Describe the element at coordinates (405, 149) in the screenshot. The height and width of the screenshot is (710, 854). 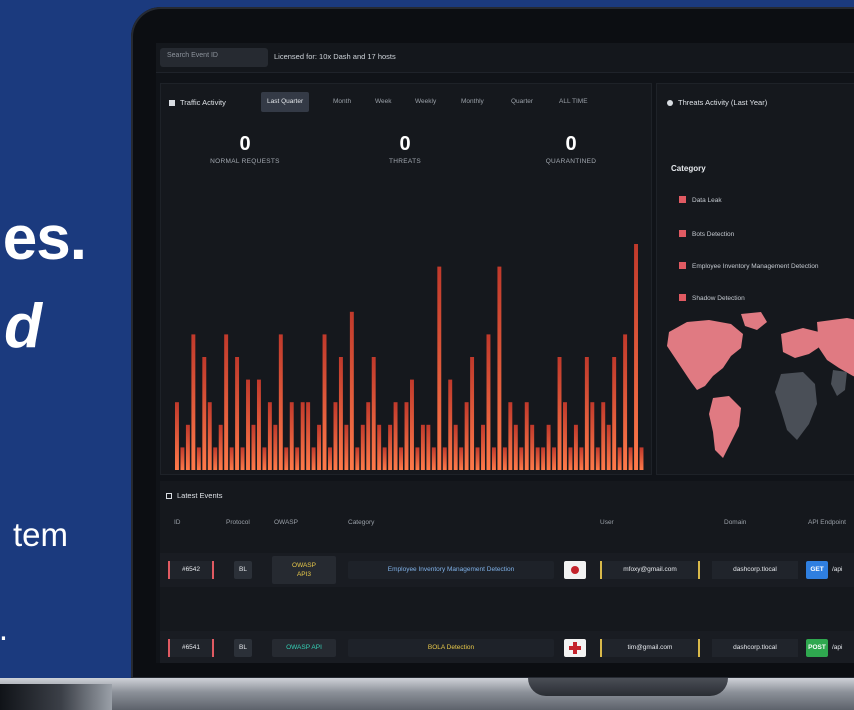
I see `stat-threats: 0 THREATS` at that location.